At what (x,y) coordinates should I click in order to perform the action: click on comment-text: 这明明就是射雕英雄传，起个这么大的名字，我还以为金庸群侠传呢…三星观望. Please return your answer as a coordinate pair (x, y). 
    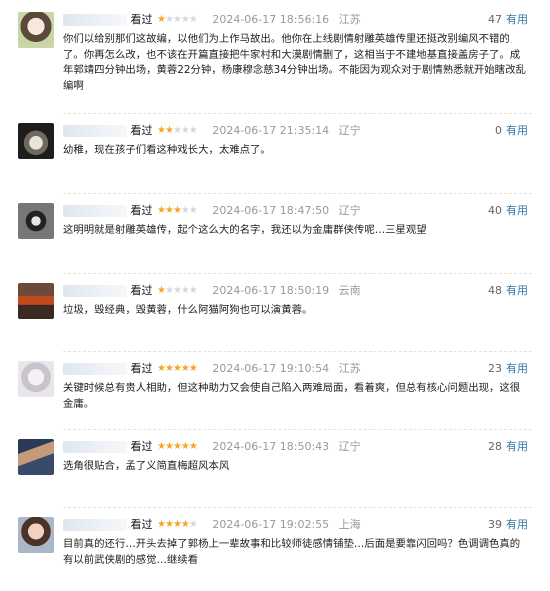
    Looking at the image, I should click on (245, 230).